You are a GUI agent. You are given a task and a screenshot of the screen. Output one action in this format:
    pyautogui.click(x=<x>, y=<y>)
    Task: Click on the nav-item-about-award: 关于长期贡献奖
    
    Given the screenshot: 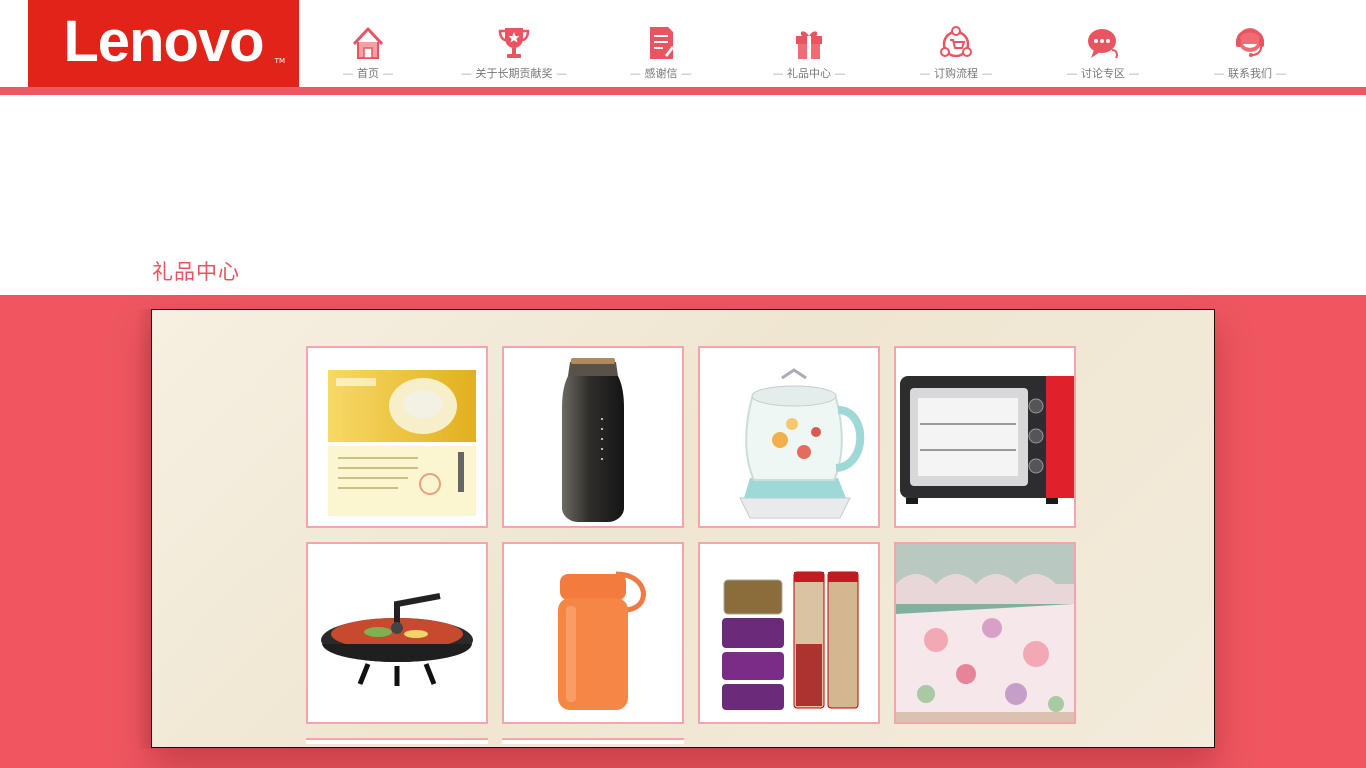 What is the action you would take?
    pyautogui.click(x=514, y=51)
    